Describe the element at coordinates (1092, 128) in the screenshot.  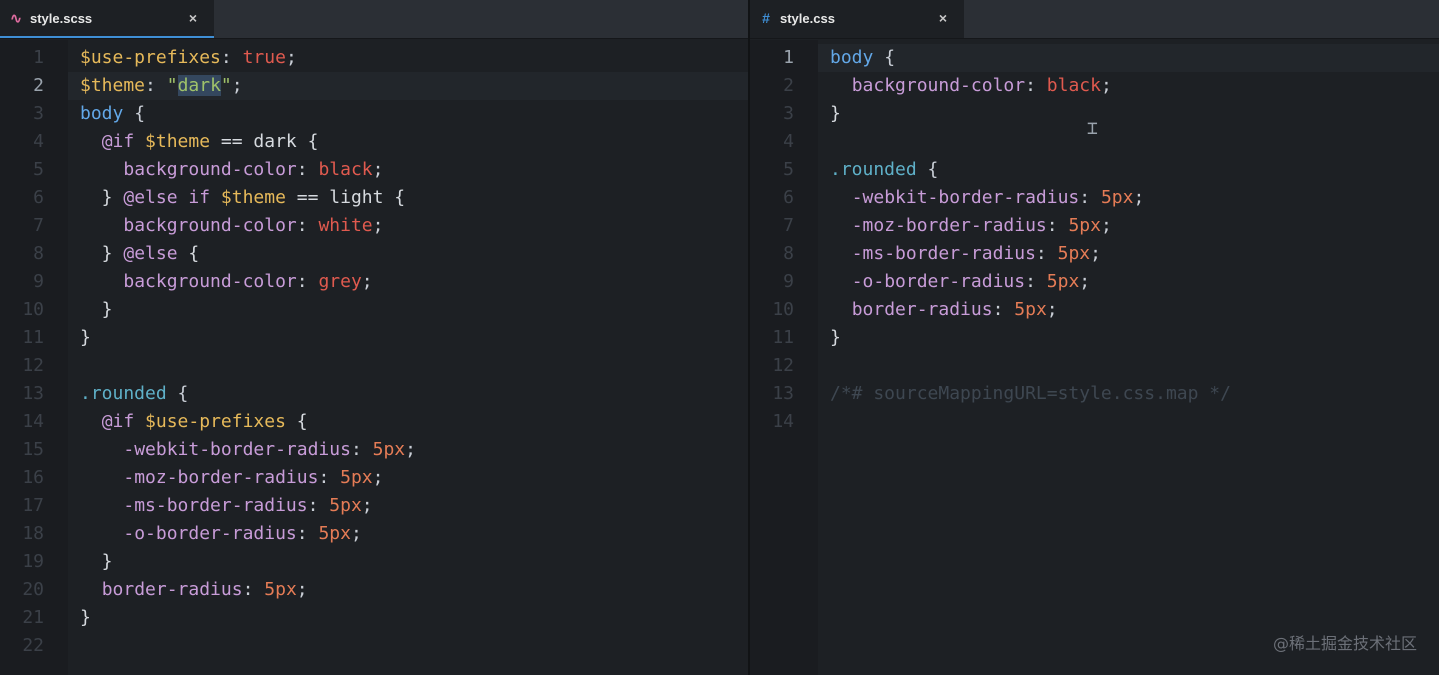
I see `text-cursor-icon: ⌶` at that location.